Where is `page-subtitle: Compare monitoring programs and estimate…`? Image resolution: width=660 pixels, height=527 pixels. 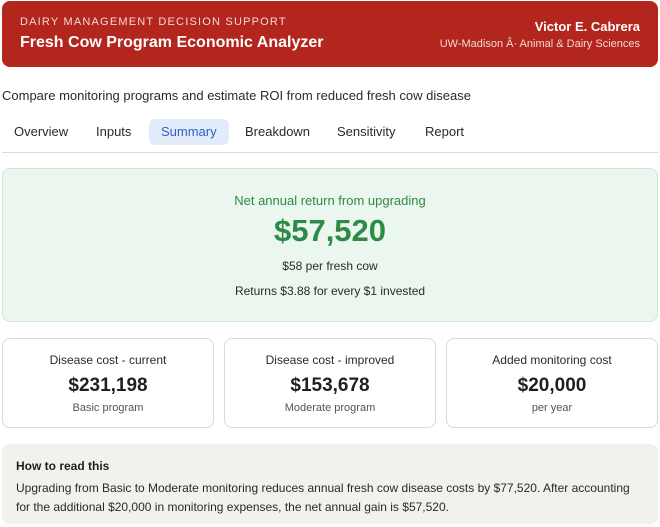
page-subtitle: Compare monitoring programs and estimate… is located at coordinates (236, 95).